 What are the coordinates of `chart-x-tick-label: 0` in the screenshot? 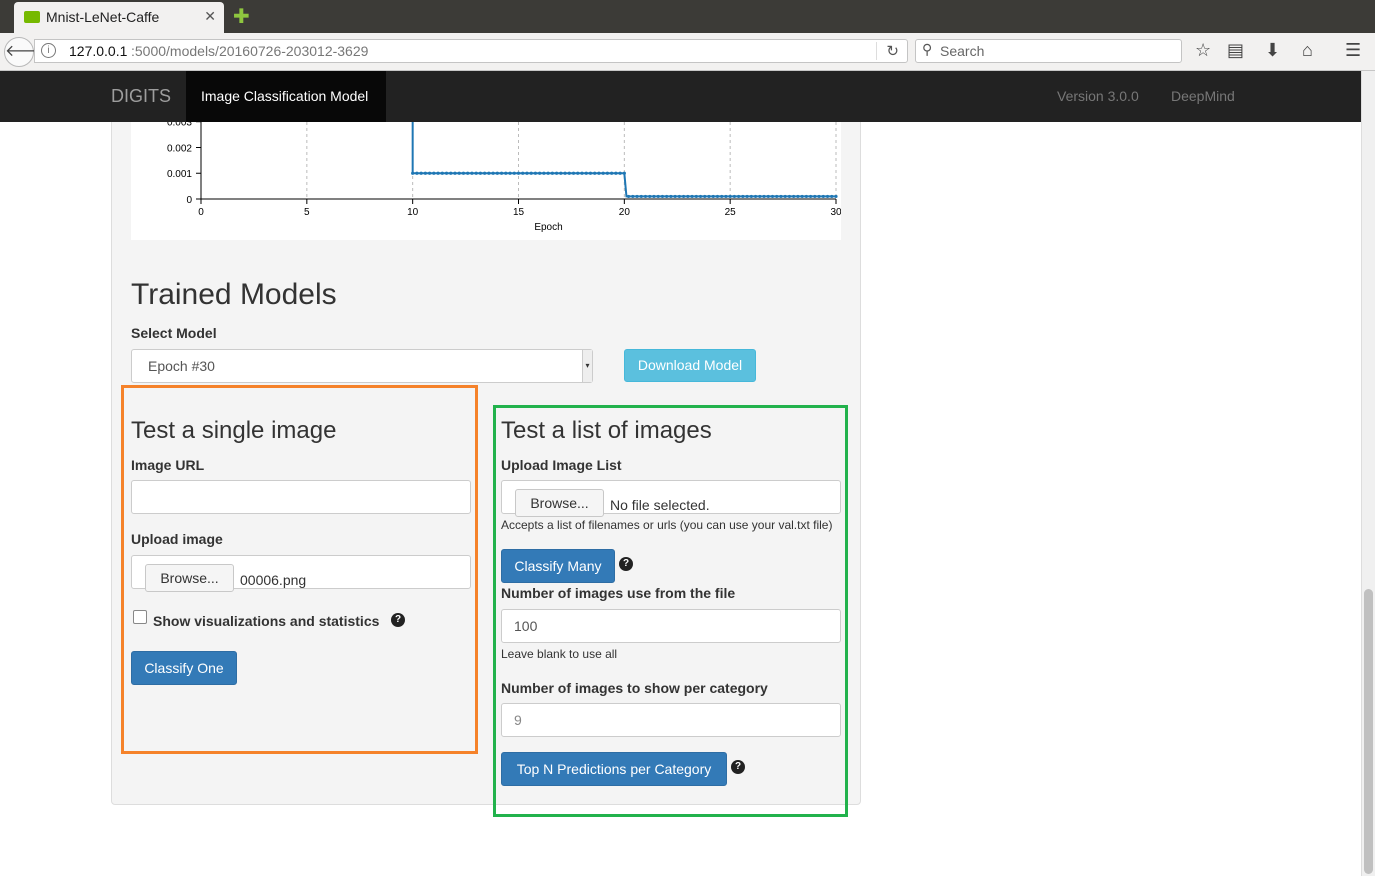 It's located at (201, 212).